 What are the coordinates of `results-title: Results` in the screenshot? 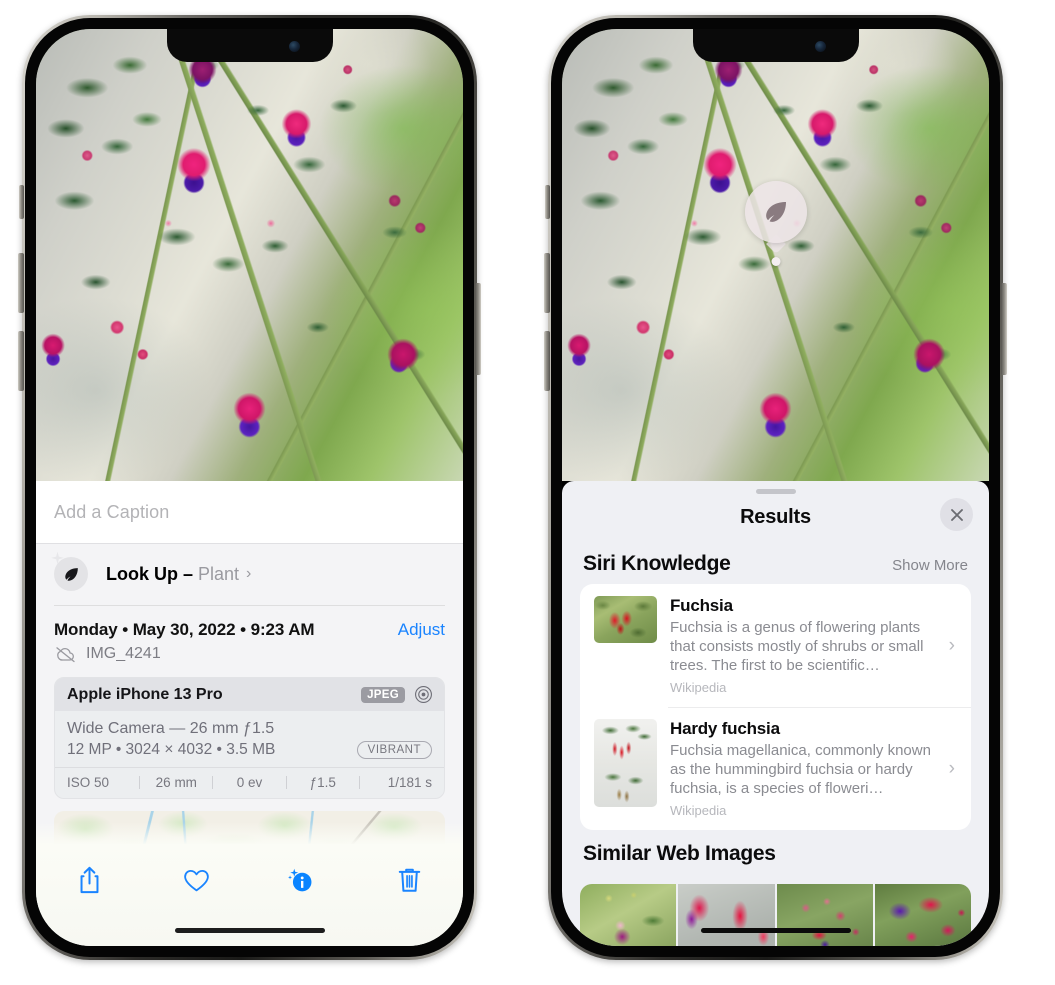 It's located at (775, 516).